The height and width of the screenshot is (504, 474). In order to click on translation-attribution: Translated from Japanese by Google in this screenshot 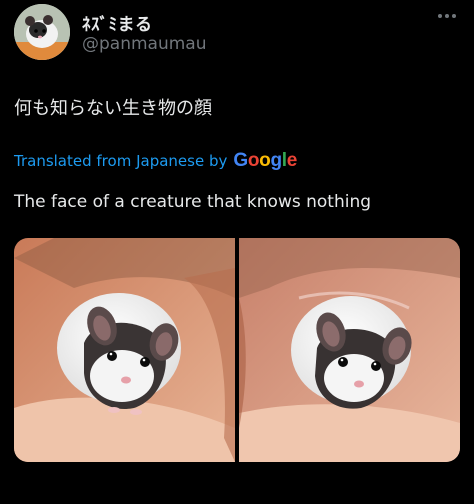, I will do `click(155, 161)`.